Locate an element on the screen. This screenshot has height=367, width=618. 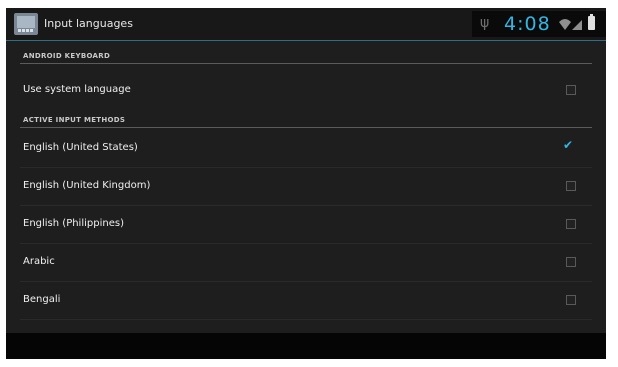
action-bar: Input languages ψ 4:08 is located at coordinates (306, 24).